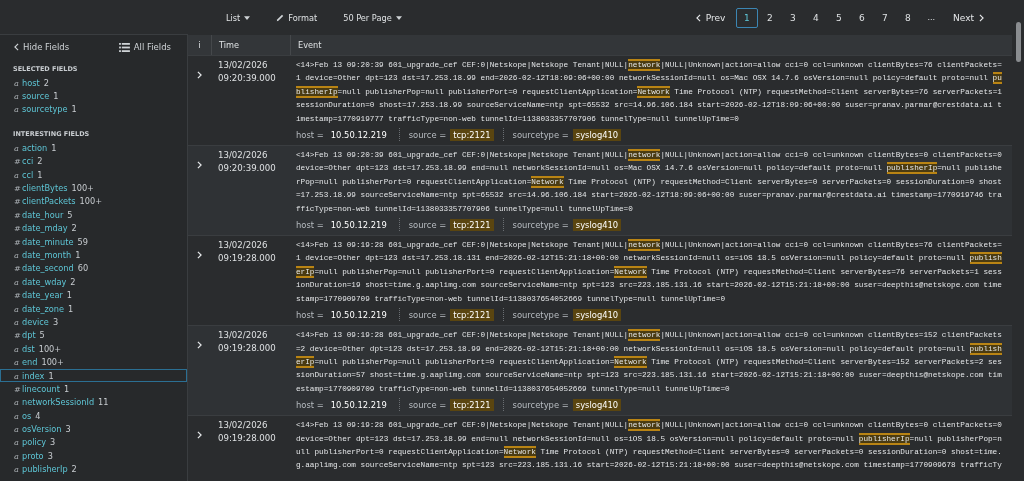  Describe the element at coordinates (238, 17) in the screenshot. I see `view-menu: List` at that location.